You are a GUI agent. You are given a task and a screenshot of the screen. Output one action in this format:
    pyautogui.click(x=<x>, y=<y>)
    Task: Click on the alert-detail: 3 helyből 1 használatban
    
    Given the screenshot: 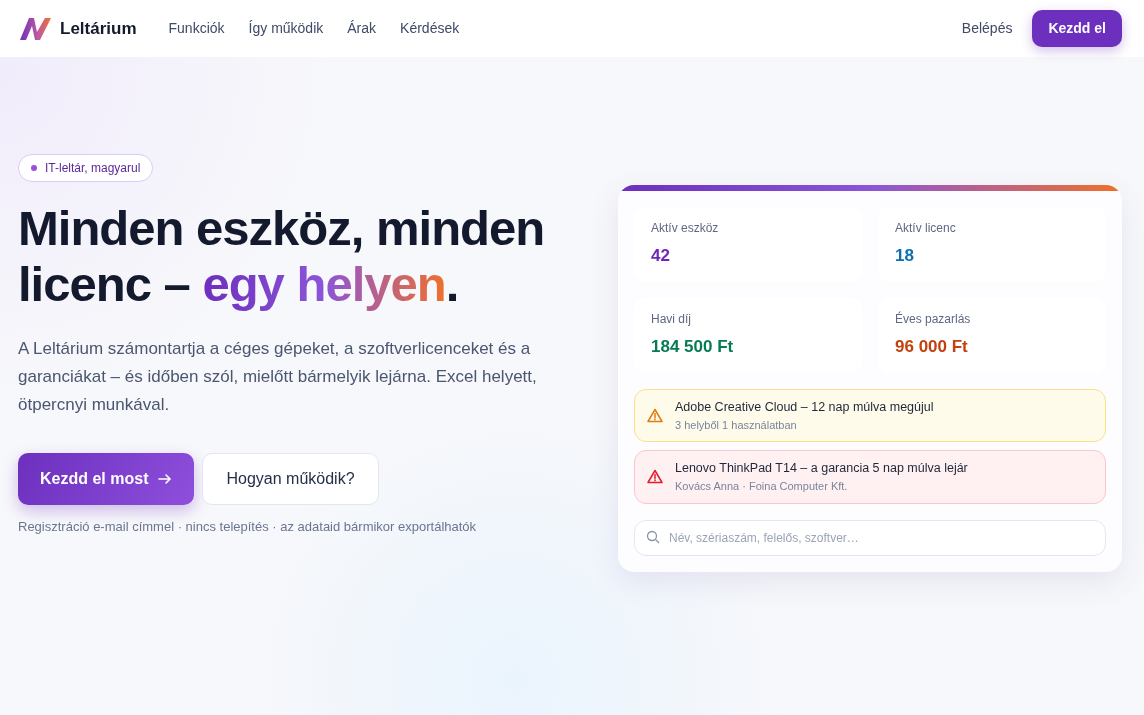 What is the action you would take?
    pyautogui.click(x=736, y=425)
    